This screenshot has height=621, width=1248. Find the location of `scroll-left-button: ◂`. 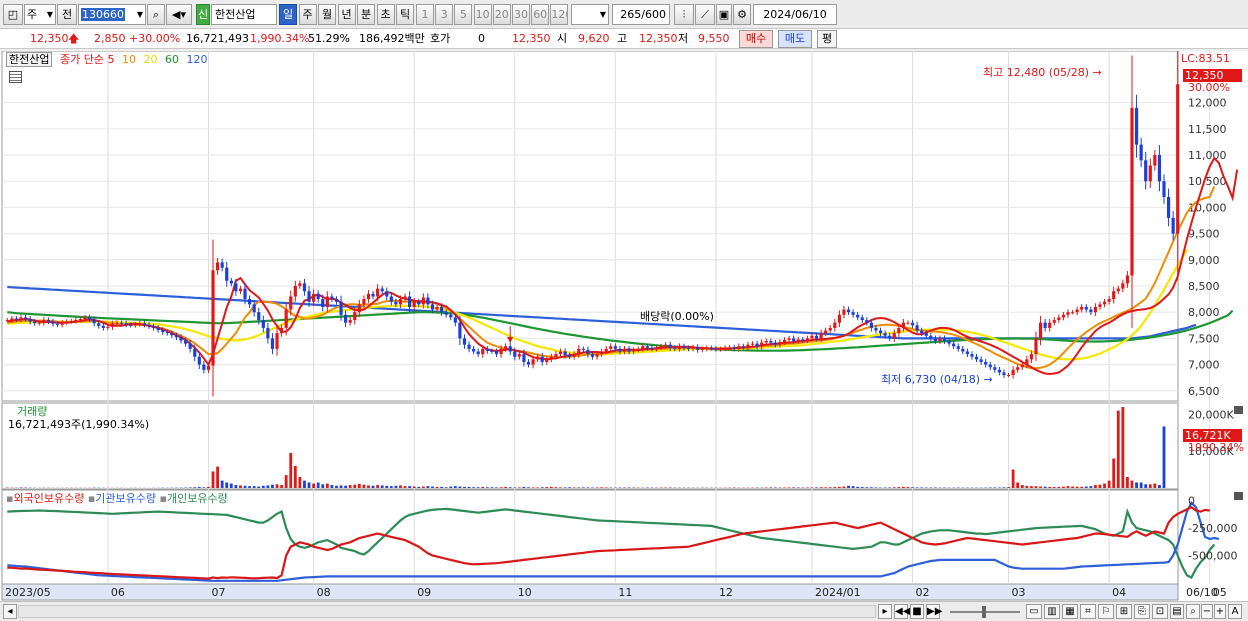

scroll-left-button: ◂ is located at coordinates (10, 611).